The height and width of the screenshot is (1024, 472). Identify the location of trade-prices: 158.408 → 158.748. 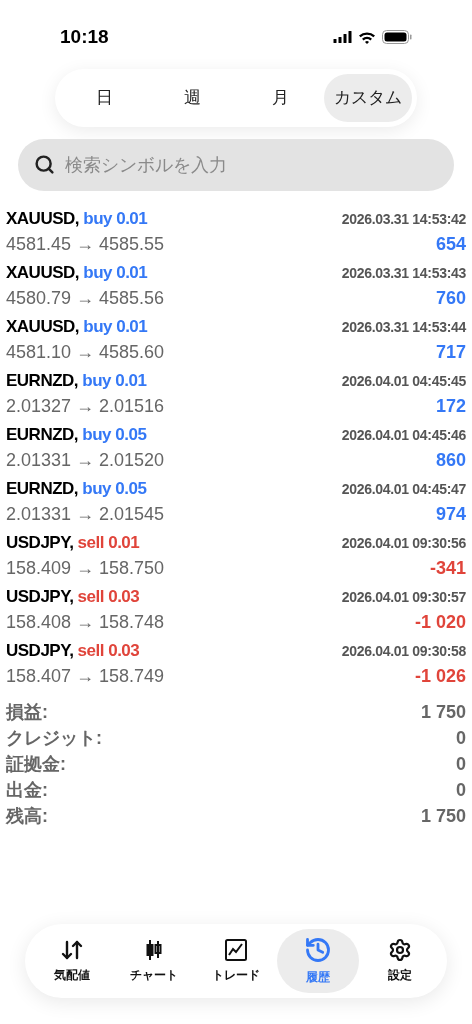
(85, 623).